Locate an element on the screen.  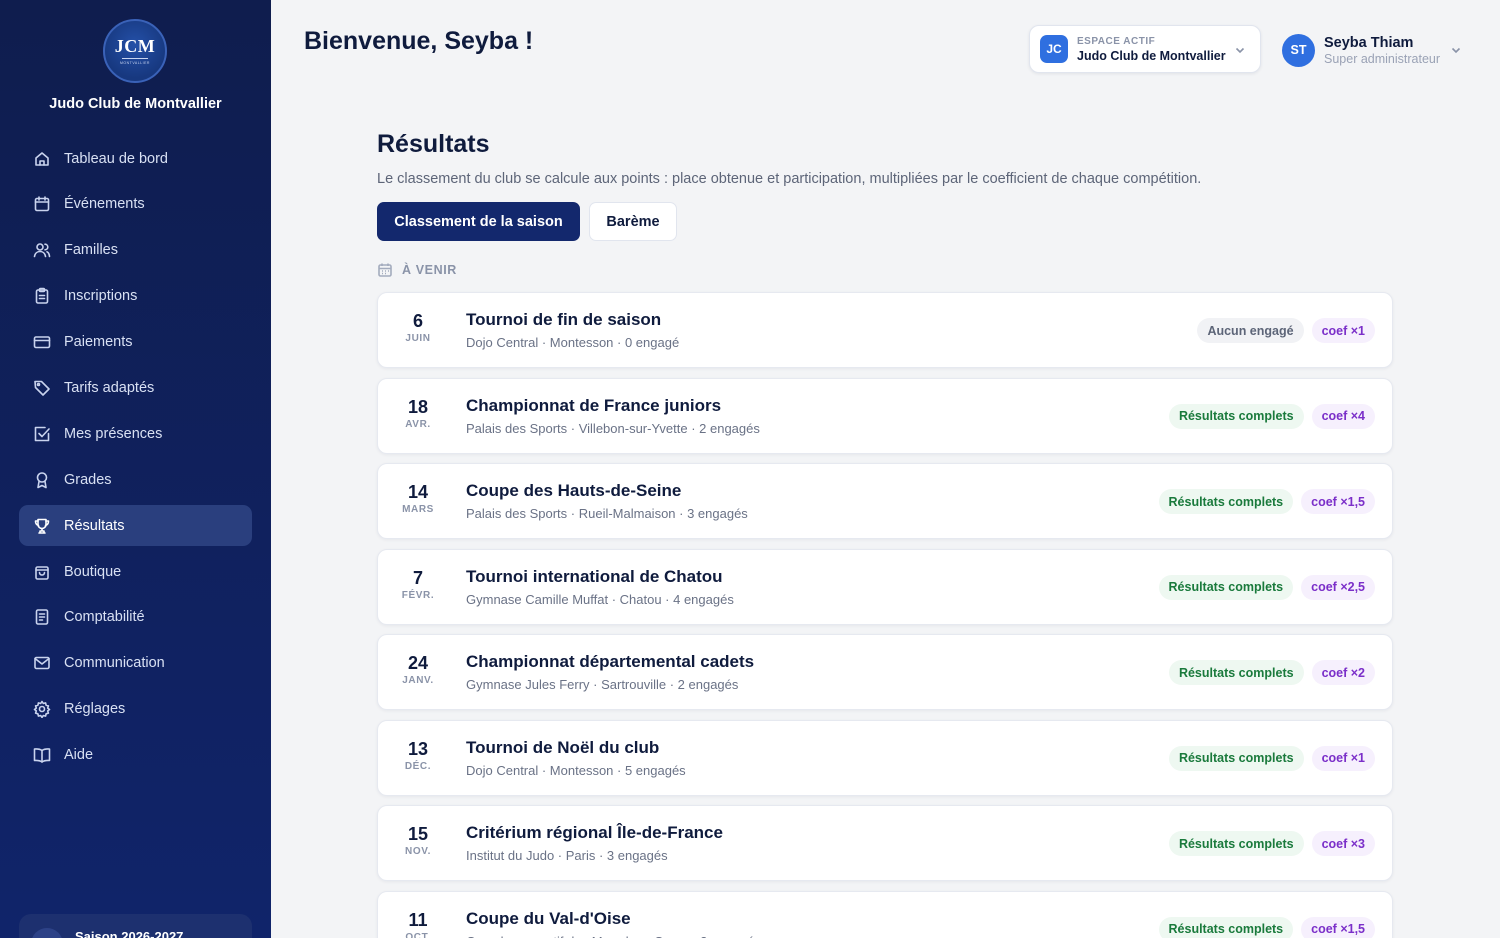
sidebar-item-communication: Communication is located at coordinates (135, 663).